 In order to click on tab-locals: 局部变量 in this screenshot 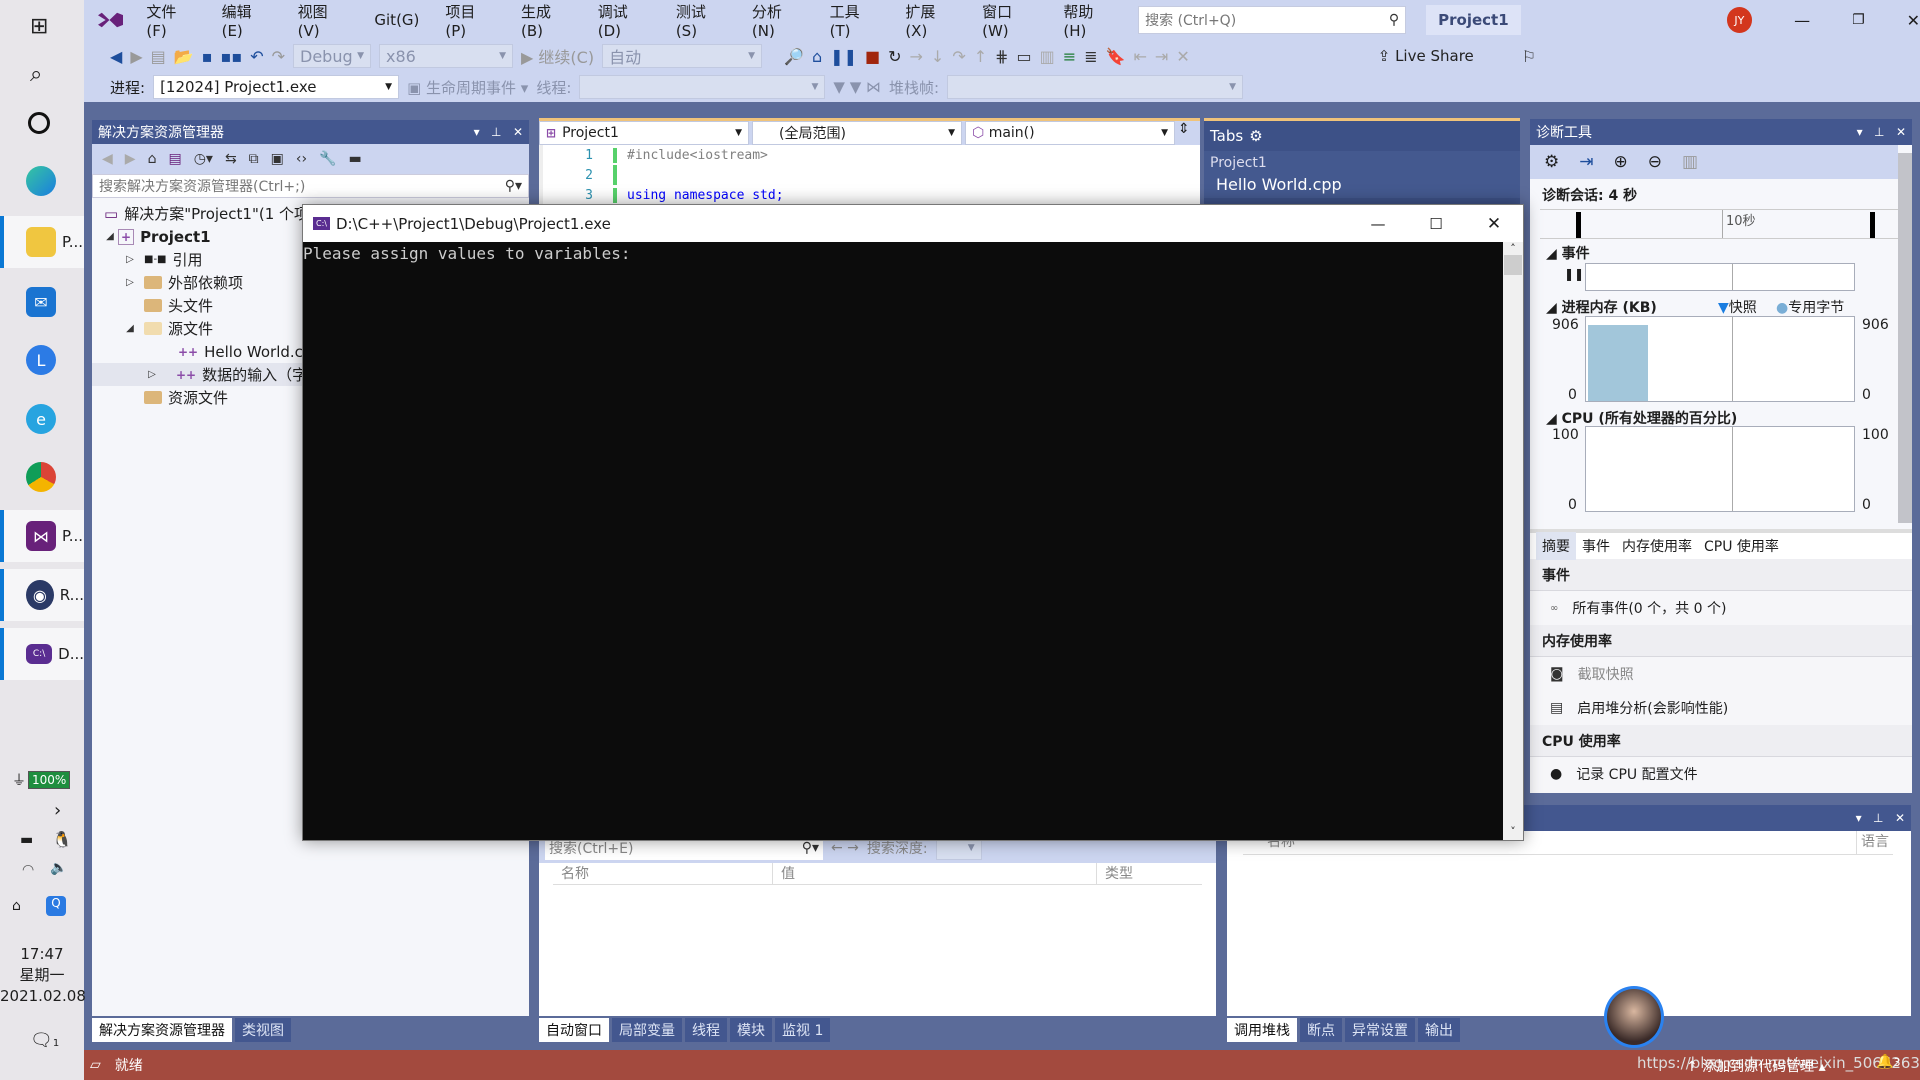, I will do `click(647, 1030)`.